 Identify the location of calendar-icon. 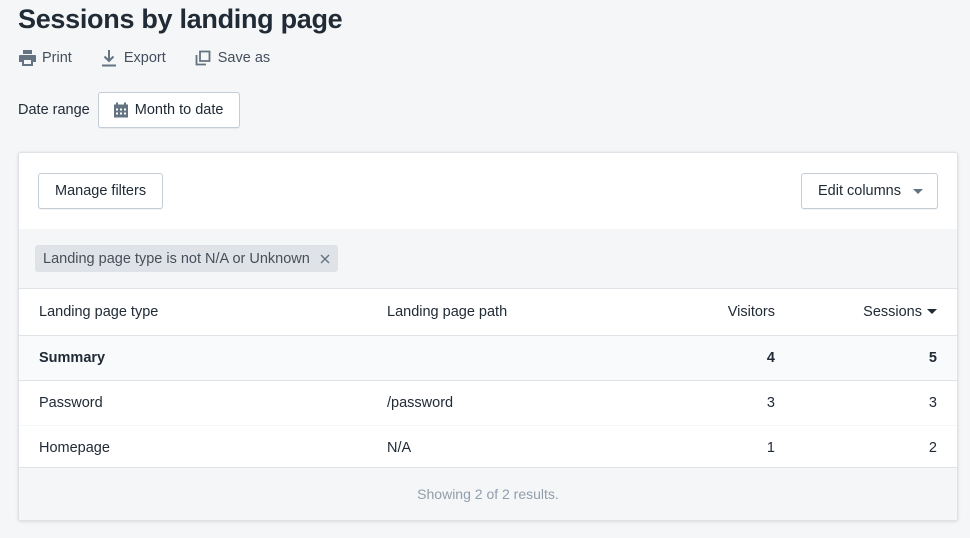
(121, 110).